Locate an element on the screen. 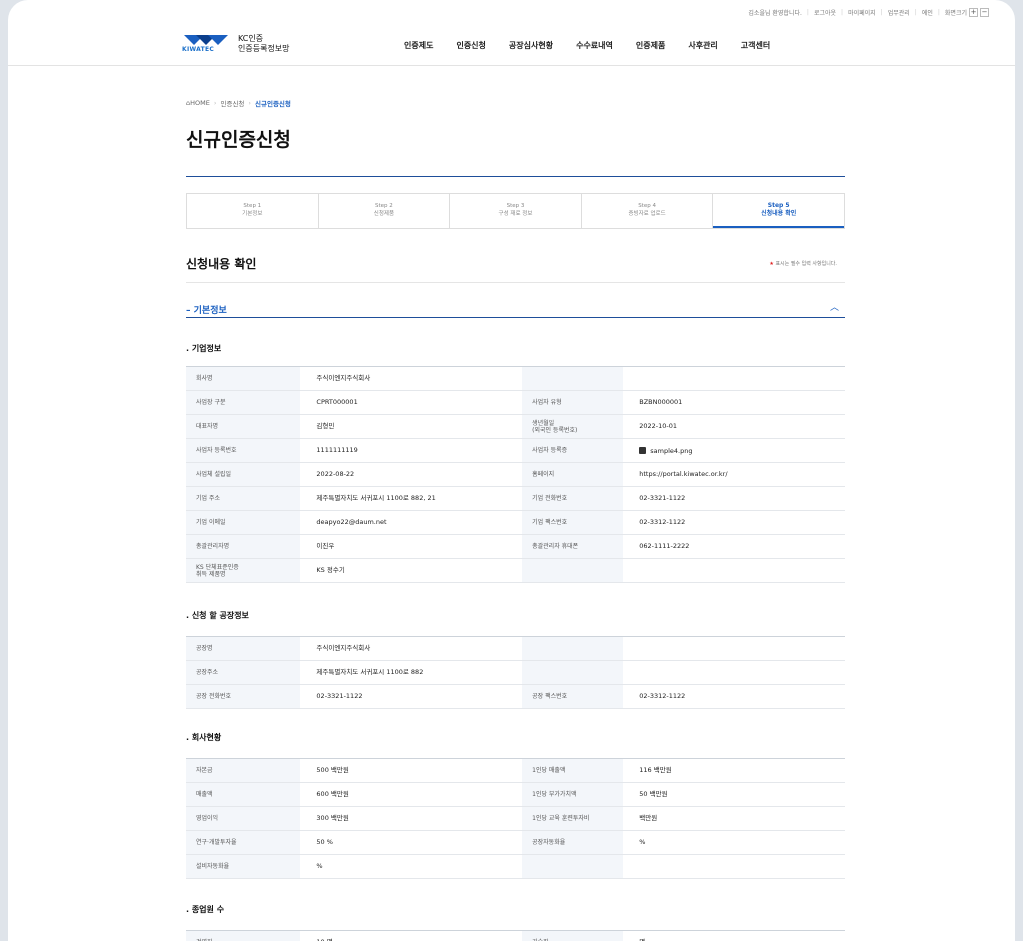 Image resolution: width=1023 pixels, height=941 pixels. table-row: 영업이익 300 백만원 1인당 교육 훈련투자비 백만원 is located at coordinates (515, 818).